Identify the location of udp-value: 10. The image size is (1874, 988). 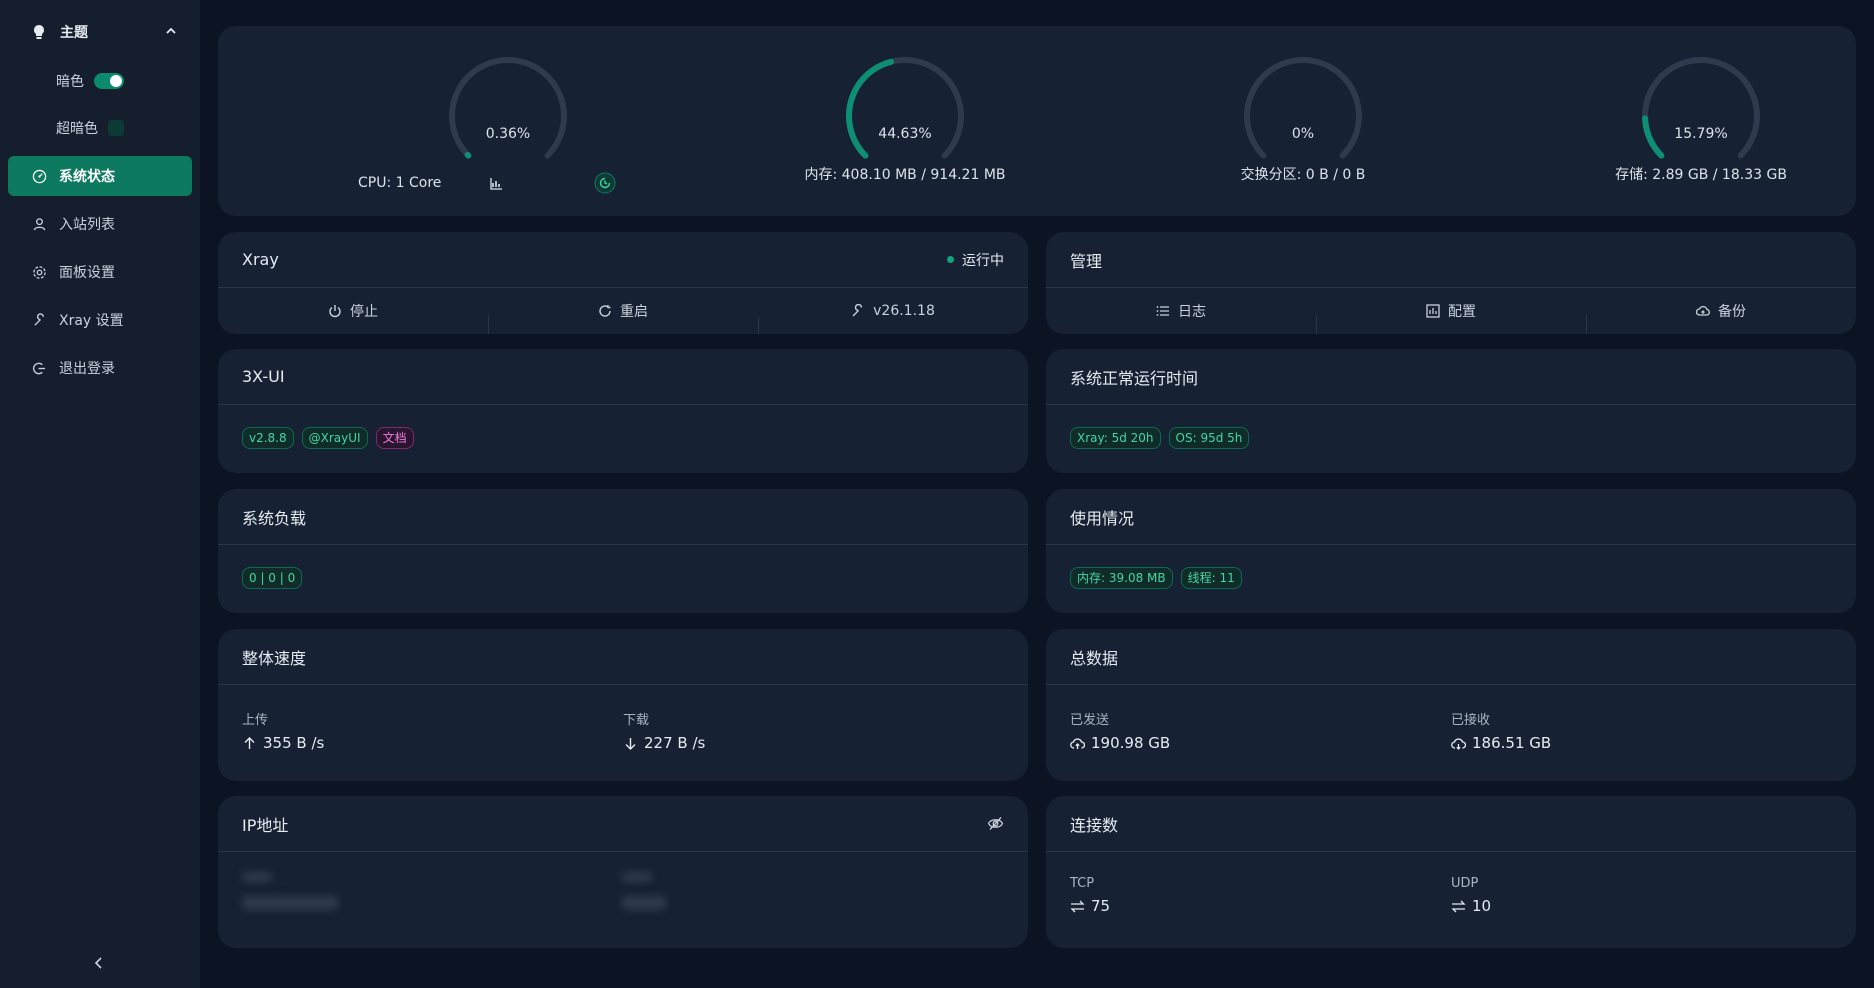
(1482, 906).